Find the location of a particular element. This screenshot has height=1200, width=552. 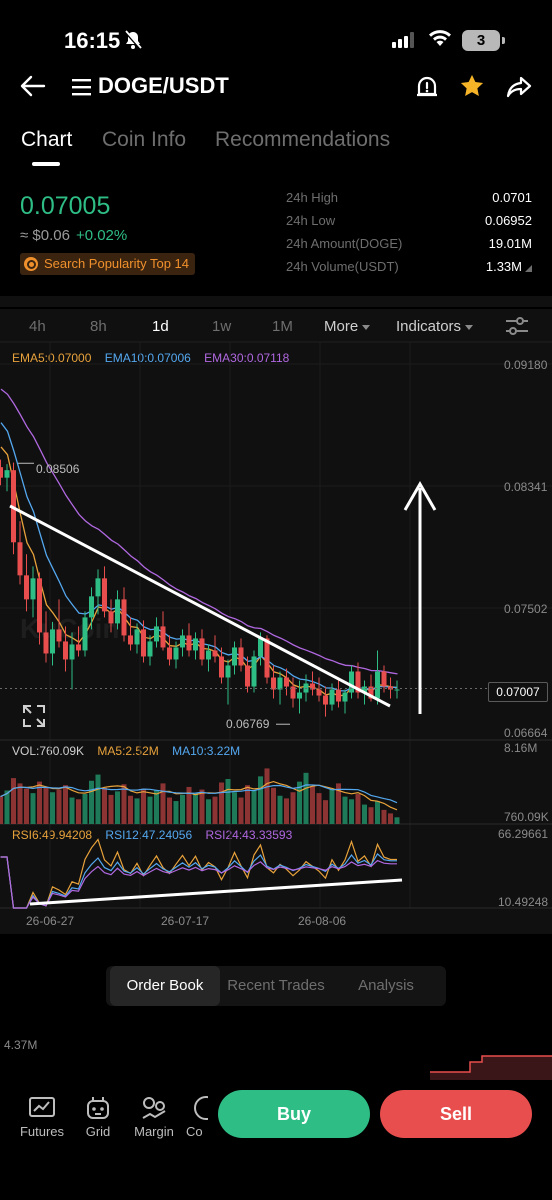

nav-label: Co is located at coordinates (194, 1131).